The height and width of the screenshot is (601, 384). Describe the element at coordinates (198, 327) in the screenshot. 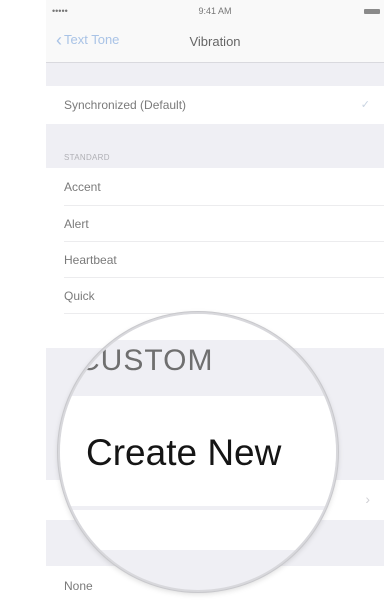

I see `partial-row: Ra` at that location.